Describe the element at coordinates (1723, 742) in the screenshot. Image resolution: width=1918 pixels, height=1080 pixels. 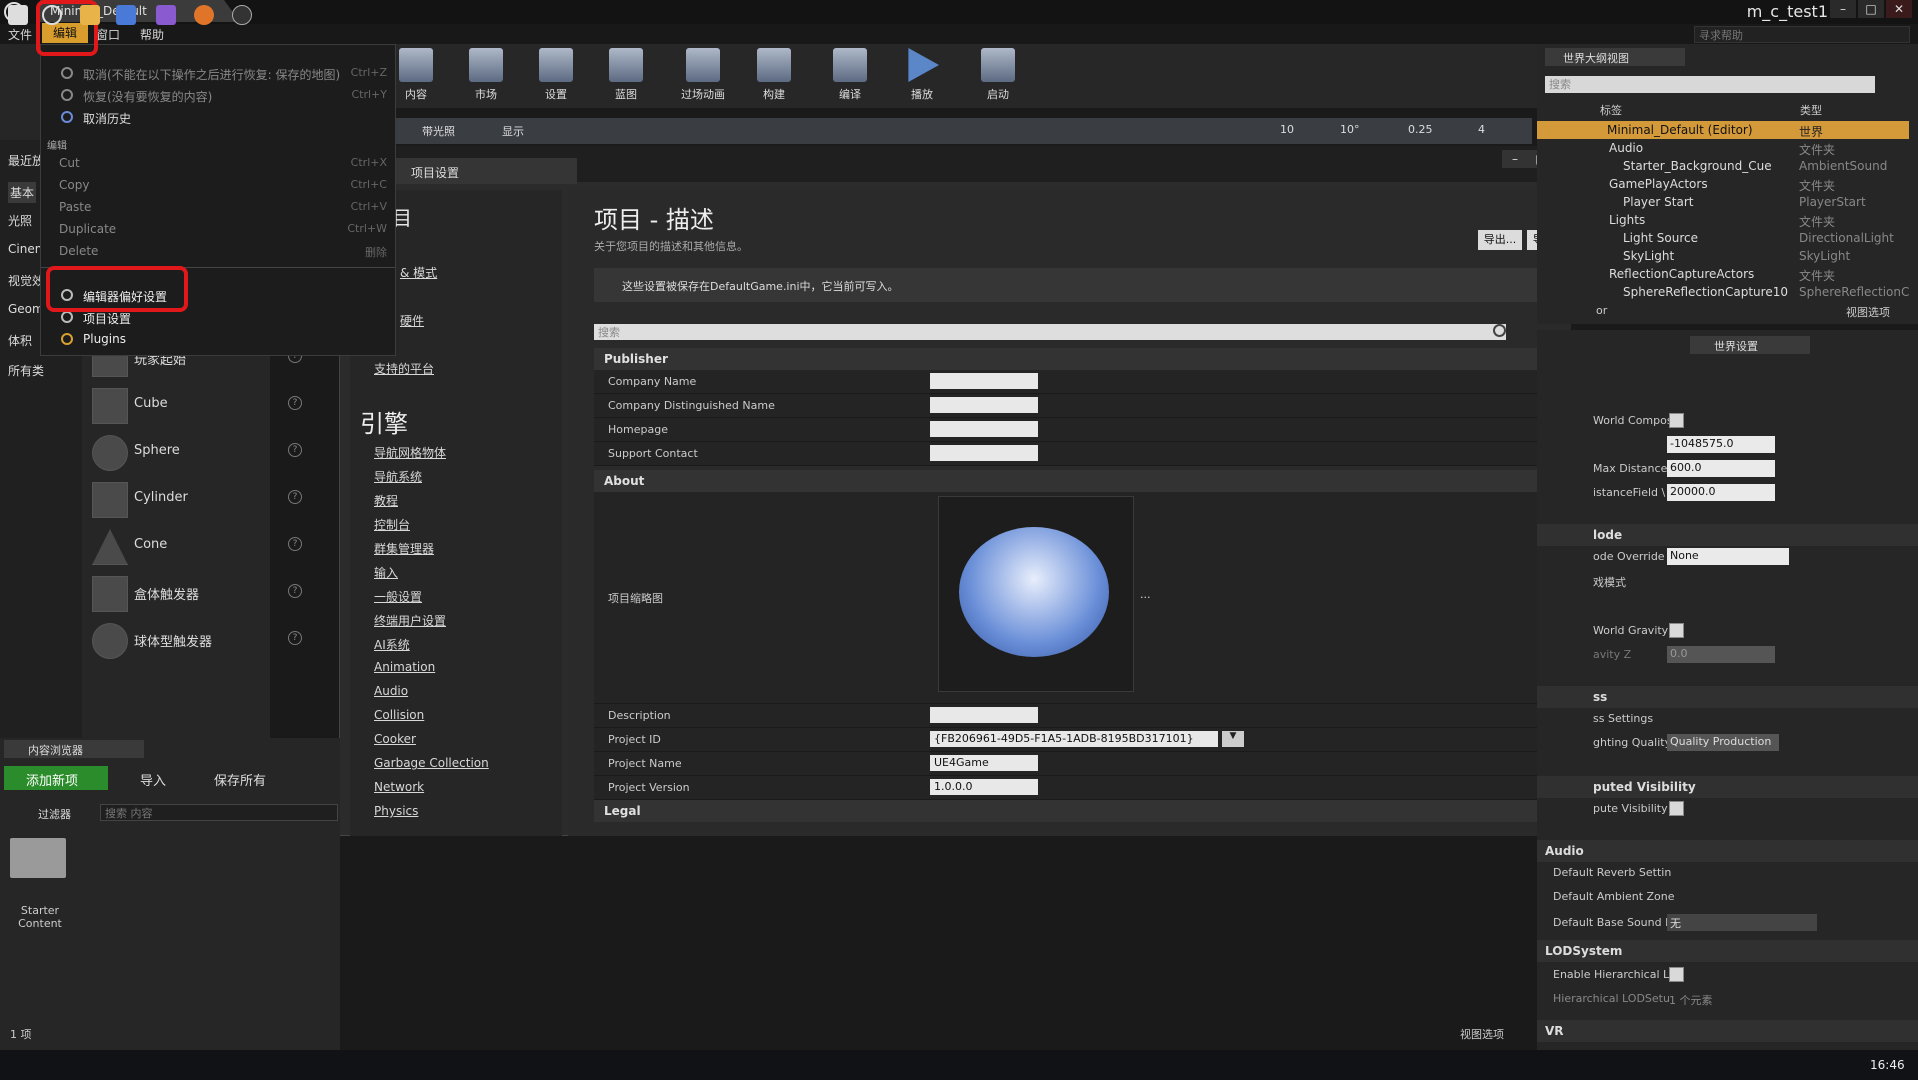
I see `lighting-quality-select: Quality Production` at that location.